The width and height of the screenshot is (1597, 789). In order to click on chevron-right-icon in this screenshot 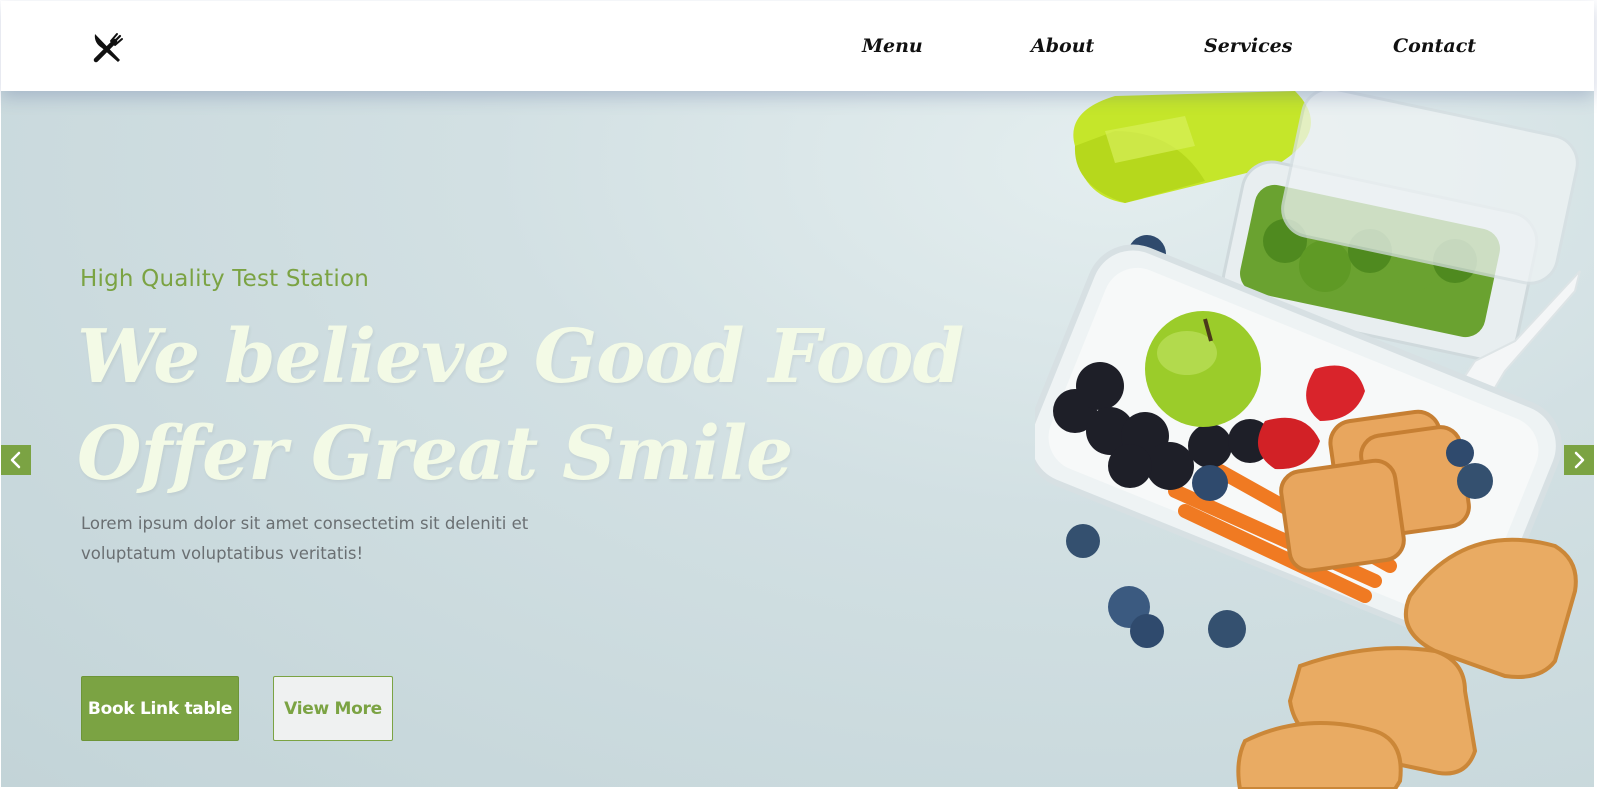, I will do `click(1579, 460)`.